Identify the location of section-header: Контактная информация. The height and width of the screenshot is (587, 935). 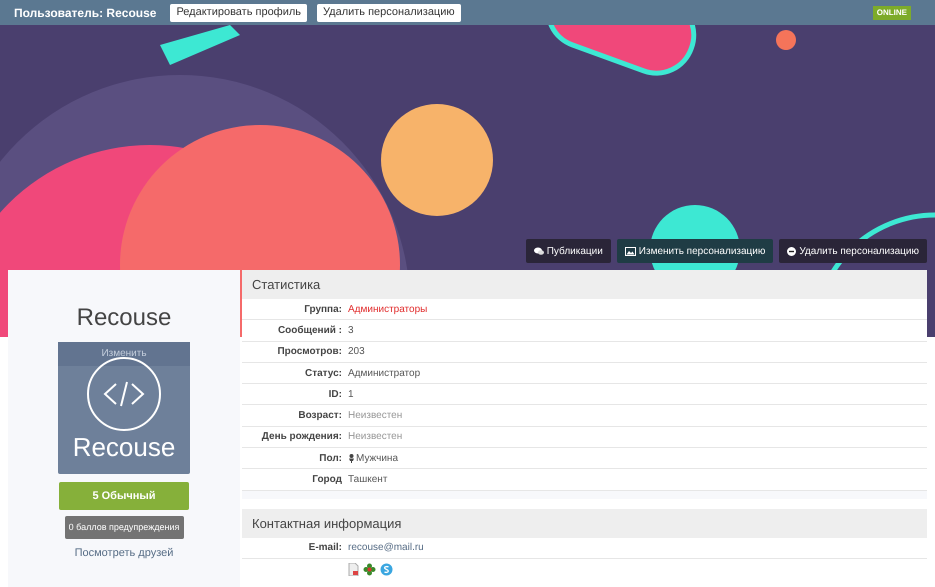
(584, 523).